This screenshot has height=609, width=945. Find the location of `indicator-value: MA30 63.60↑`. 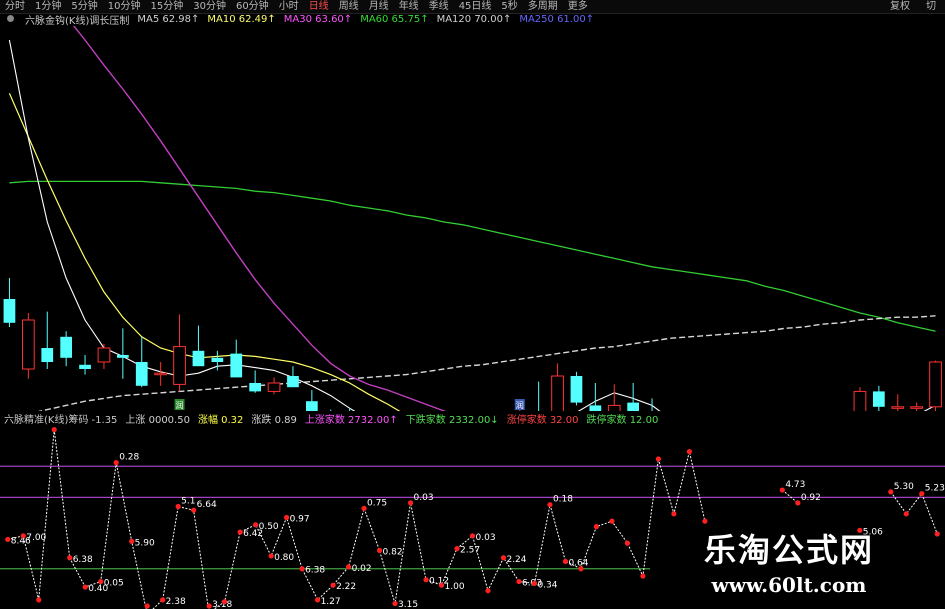

indicator-value: MA30 63.60↑ is located at coordinates (318, 19).